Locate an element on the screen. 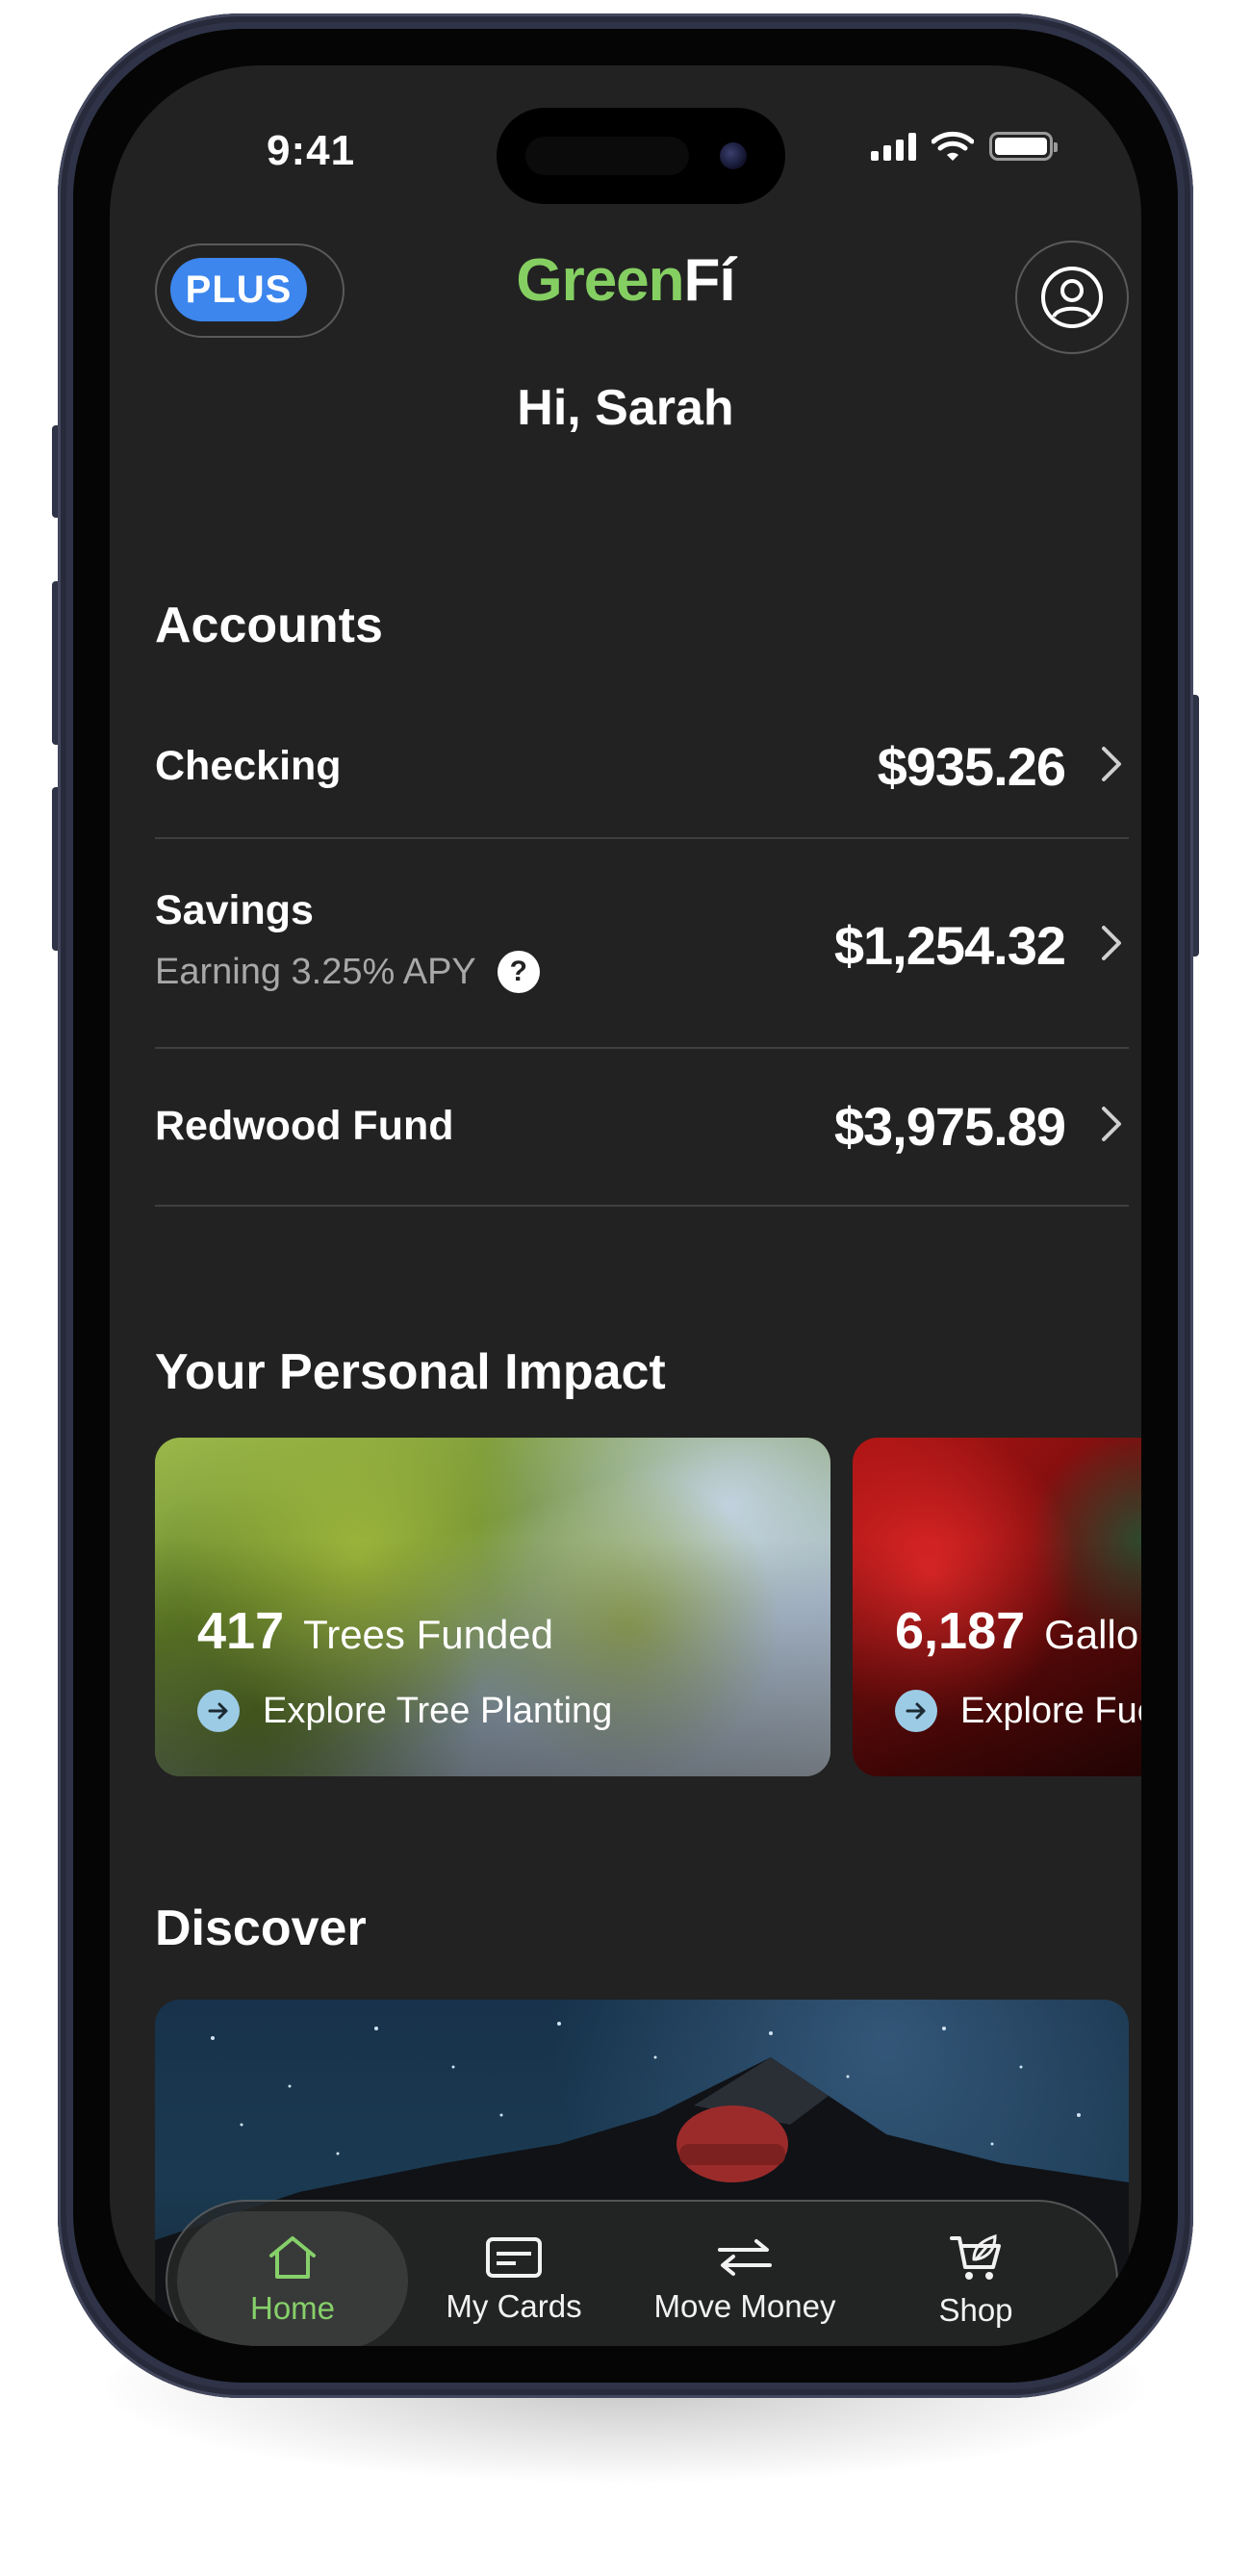 The width and height of the screenshot is (1251, 2576). impact-card-fuel: 6,187 Gallons Explore Fuel is located at coordinates (997, 1607).